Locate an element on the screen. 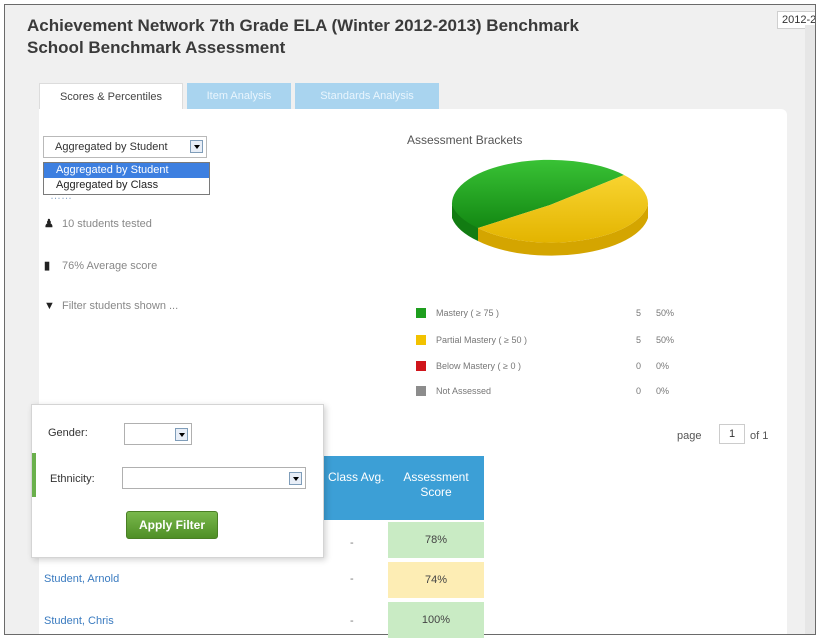 This screenshot has height=638, width=818. students-tested-text: 10 students tested is located at coordinates (107, 224).